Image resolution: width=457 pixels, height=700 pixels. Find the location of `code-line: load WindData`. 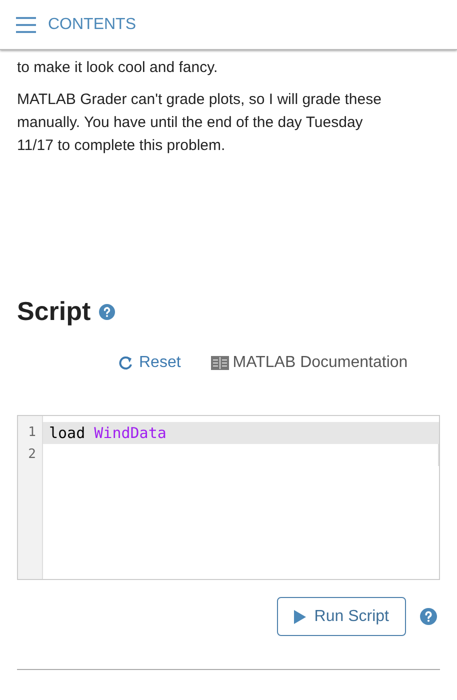

code-line: load WindData is located at coordinates (107, 433).